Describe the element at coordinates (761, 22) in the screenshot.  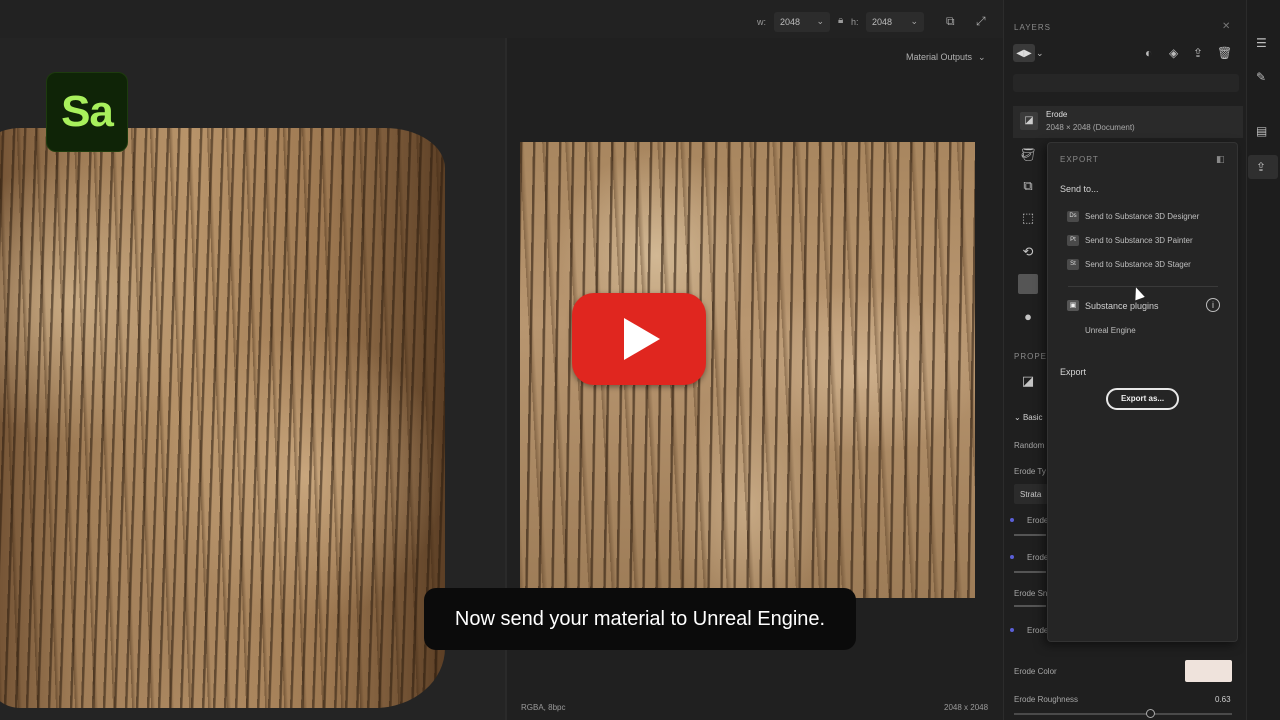
I see `width-label: w:` at that location.